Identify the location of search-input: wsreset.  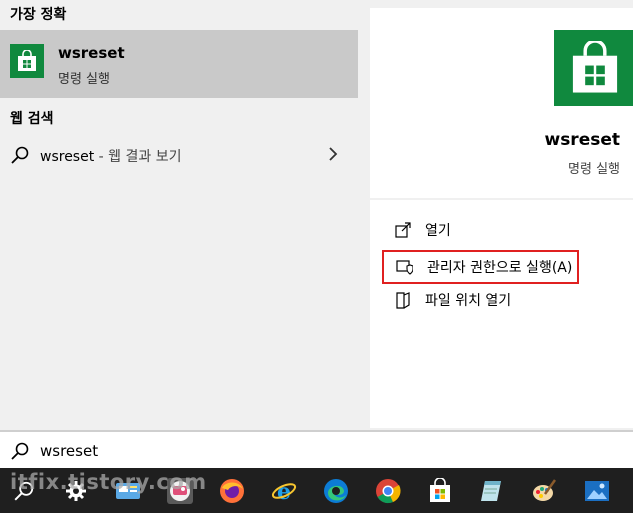
(69, 451).